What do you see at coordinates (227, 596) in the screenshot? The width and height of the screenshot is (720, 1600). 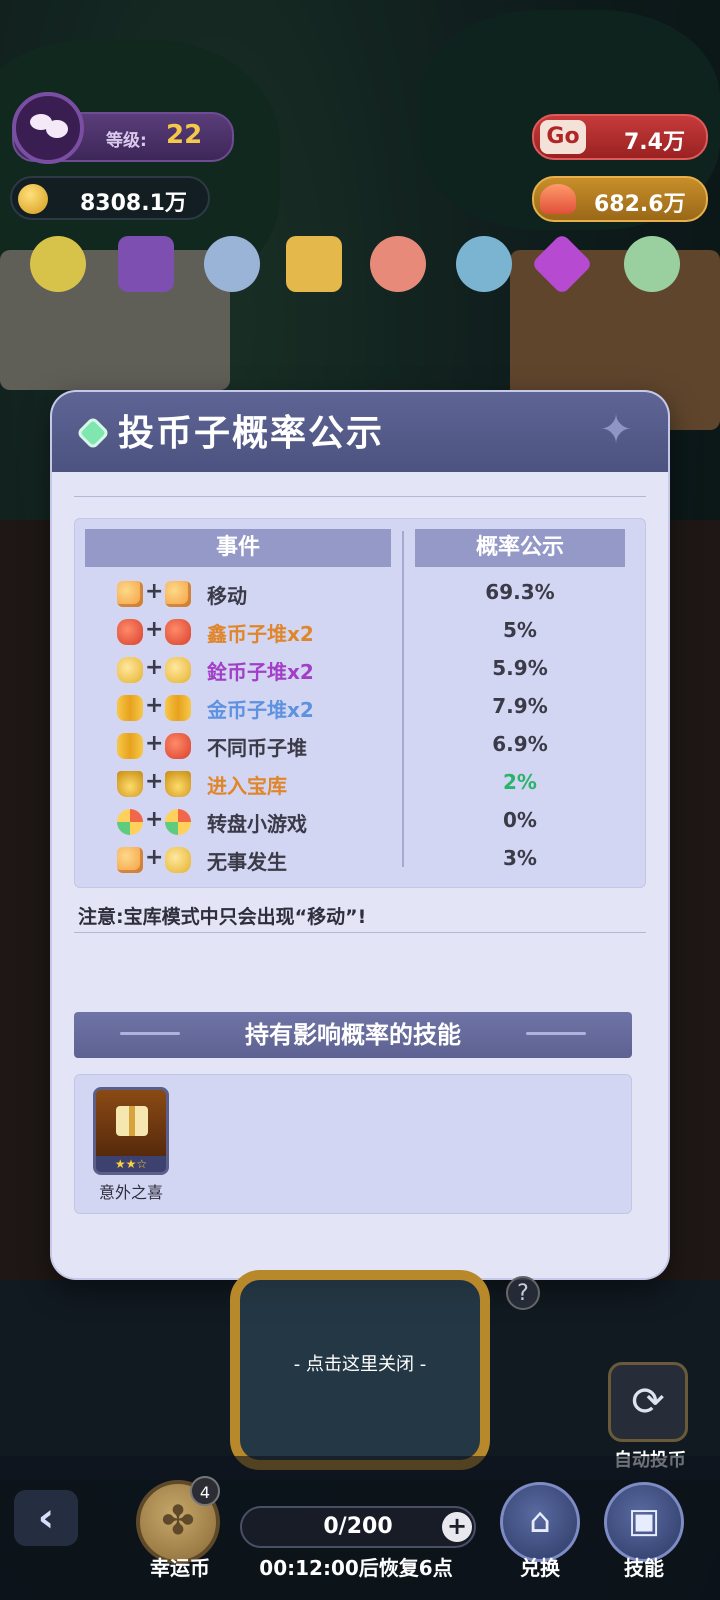 I see `event-label: 移动` at bounding box center [227, 596].